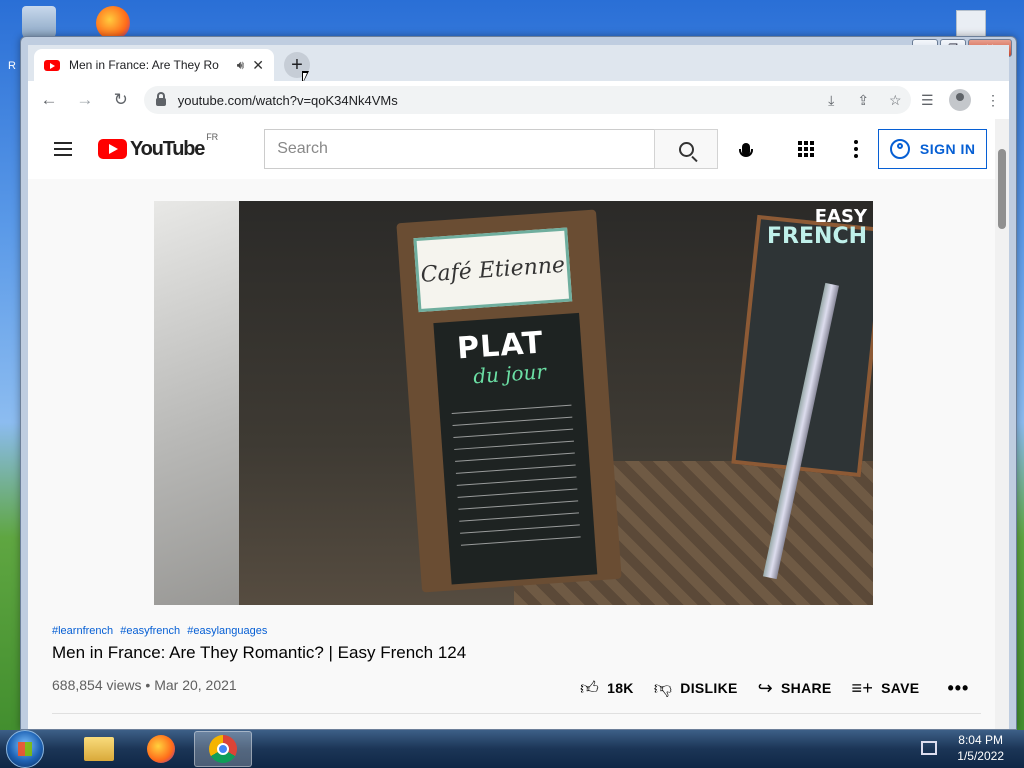 Image resolution: width=1024 pixels, height=768 pixels. What do you see at coordinates (958, 688) in the screenshot?
I see `more-actions-icon: •••` at bounding box center [958, 688].